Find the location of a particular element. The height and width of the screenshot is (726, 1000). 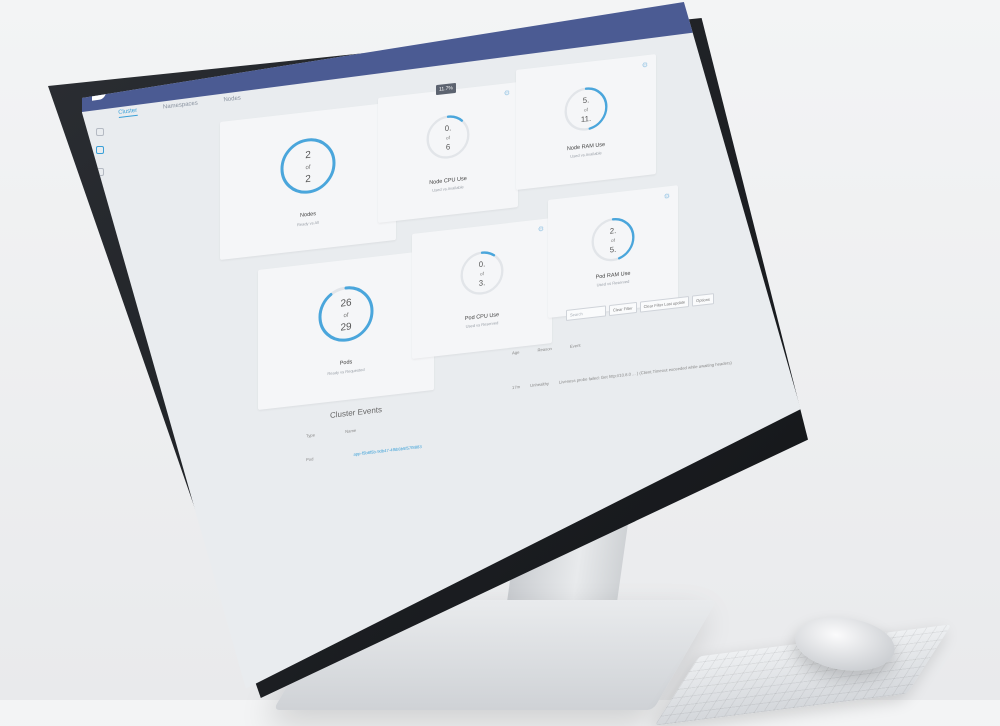

pod-ram-gauge: 2. of 5. is located at coordinates (613, 239).